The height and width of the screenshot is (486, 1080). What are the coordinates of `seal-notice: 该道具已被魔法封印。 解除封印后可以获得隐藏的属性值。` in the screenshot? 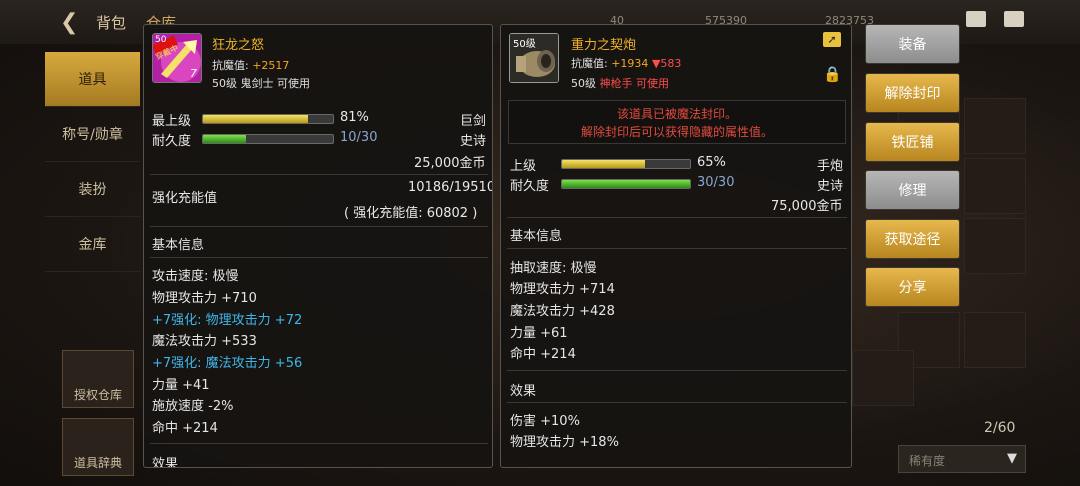 It's located at (677, 122).